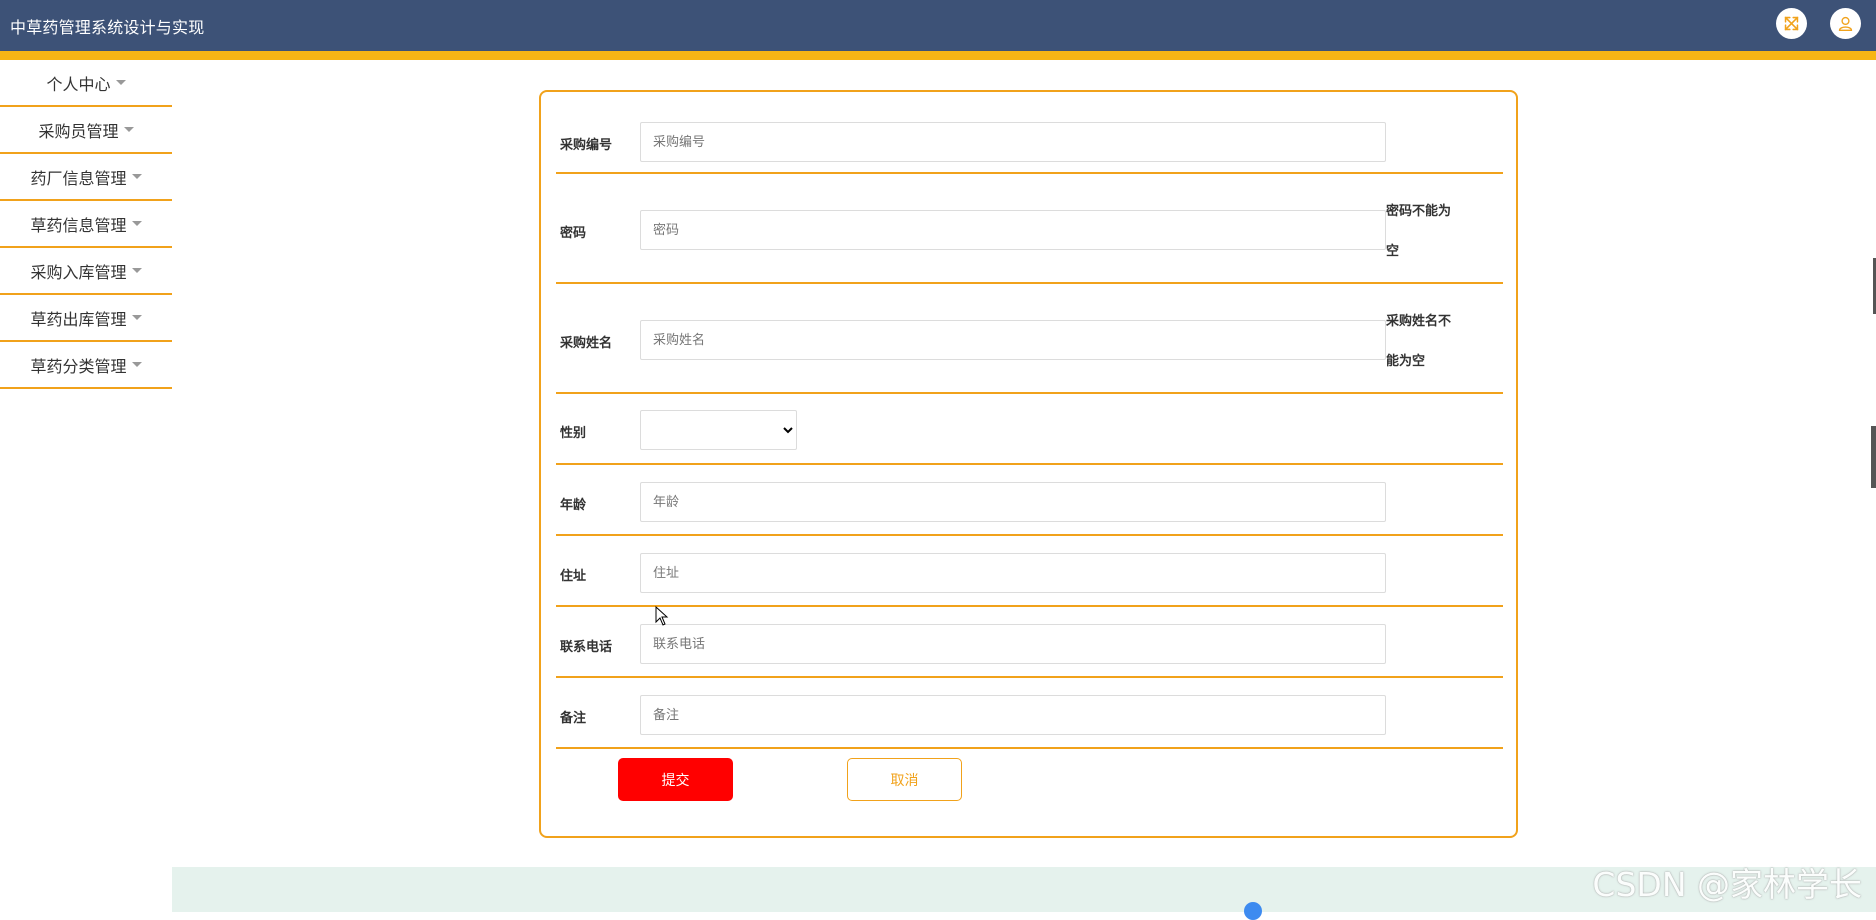 Image resolution: width=1876 pixels, height=920 pixels. Describe the element at coordinates (78, 84) in the screenshot. I see `sidebar-item-label: 个人中心` at that location.